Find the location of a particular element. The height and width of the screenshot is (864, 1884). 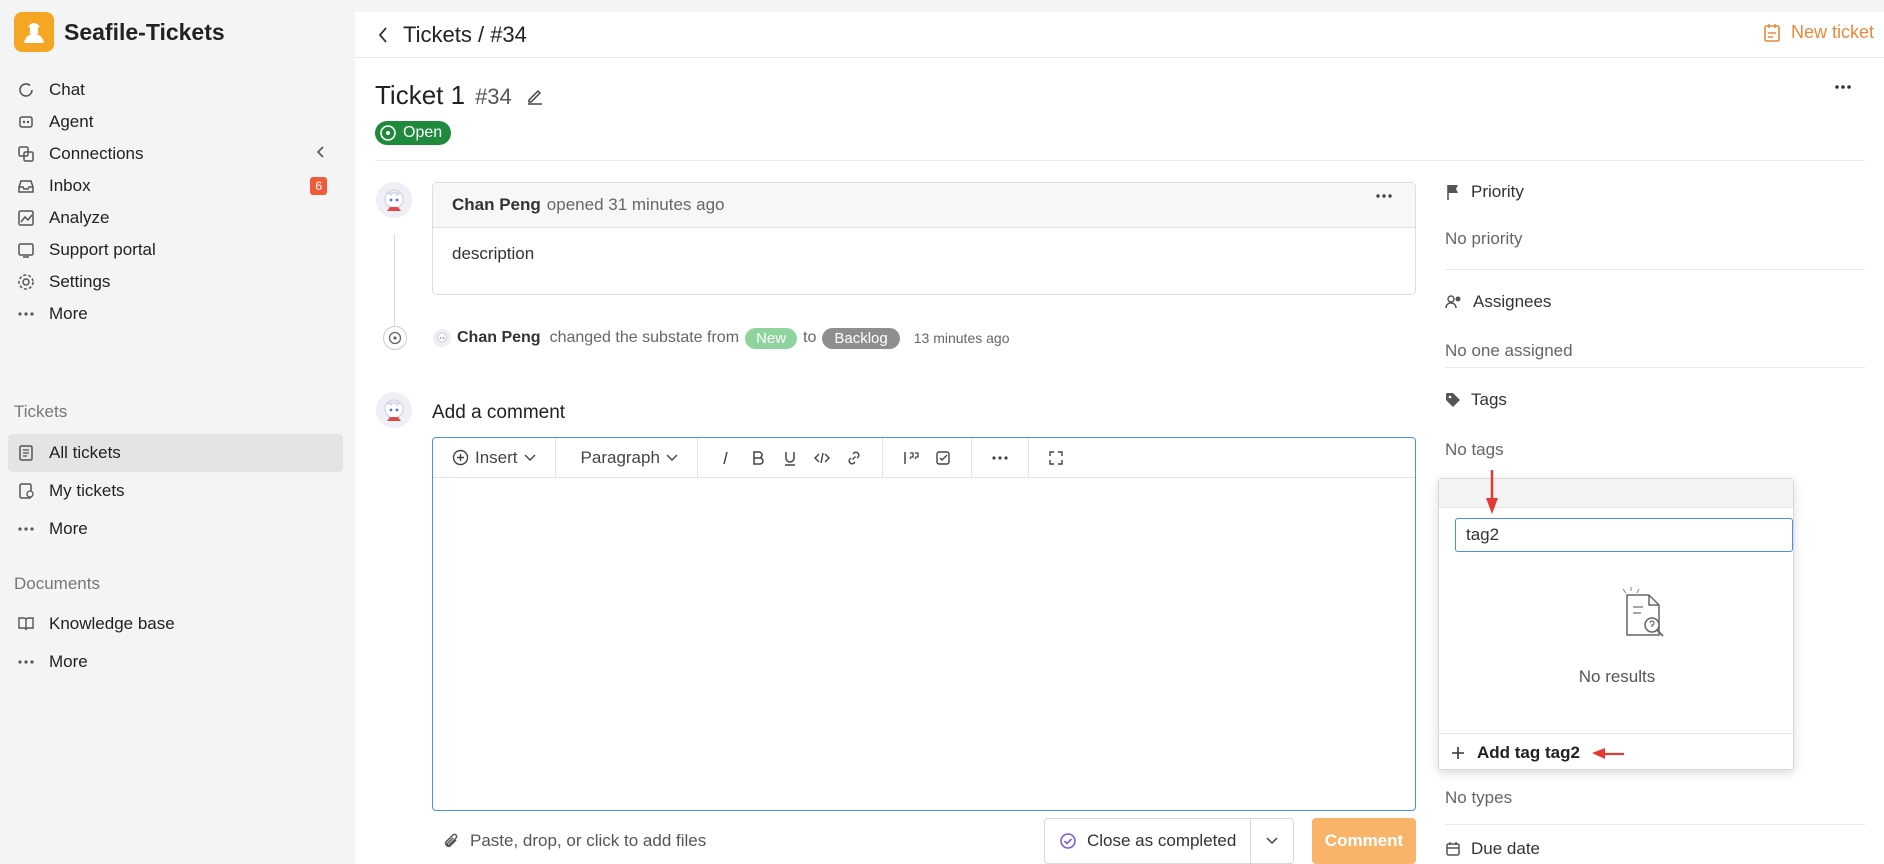

agent-icon is located at coordinates (26, 122).